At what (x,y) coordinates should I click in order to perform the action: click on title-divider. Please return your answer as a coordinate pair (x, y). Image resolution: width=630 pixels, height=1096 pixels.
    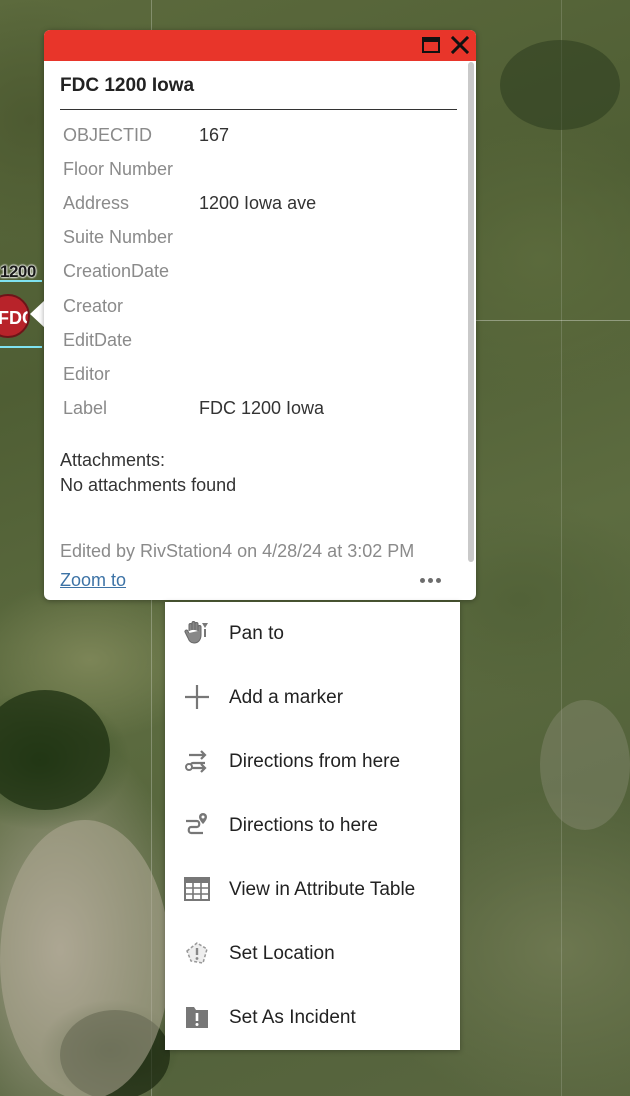
    Looking at the image, I should click on (258, 109).